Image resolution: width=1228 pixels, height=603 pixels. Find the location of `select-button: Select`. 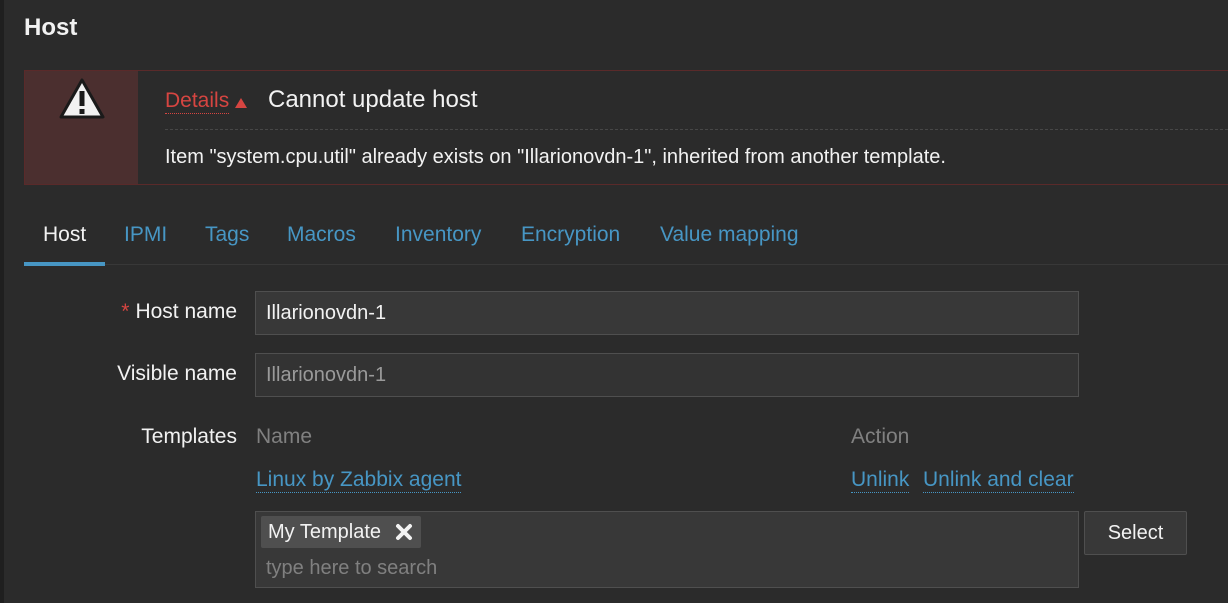

select-button: Select is located at coordinates (1135, 533).